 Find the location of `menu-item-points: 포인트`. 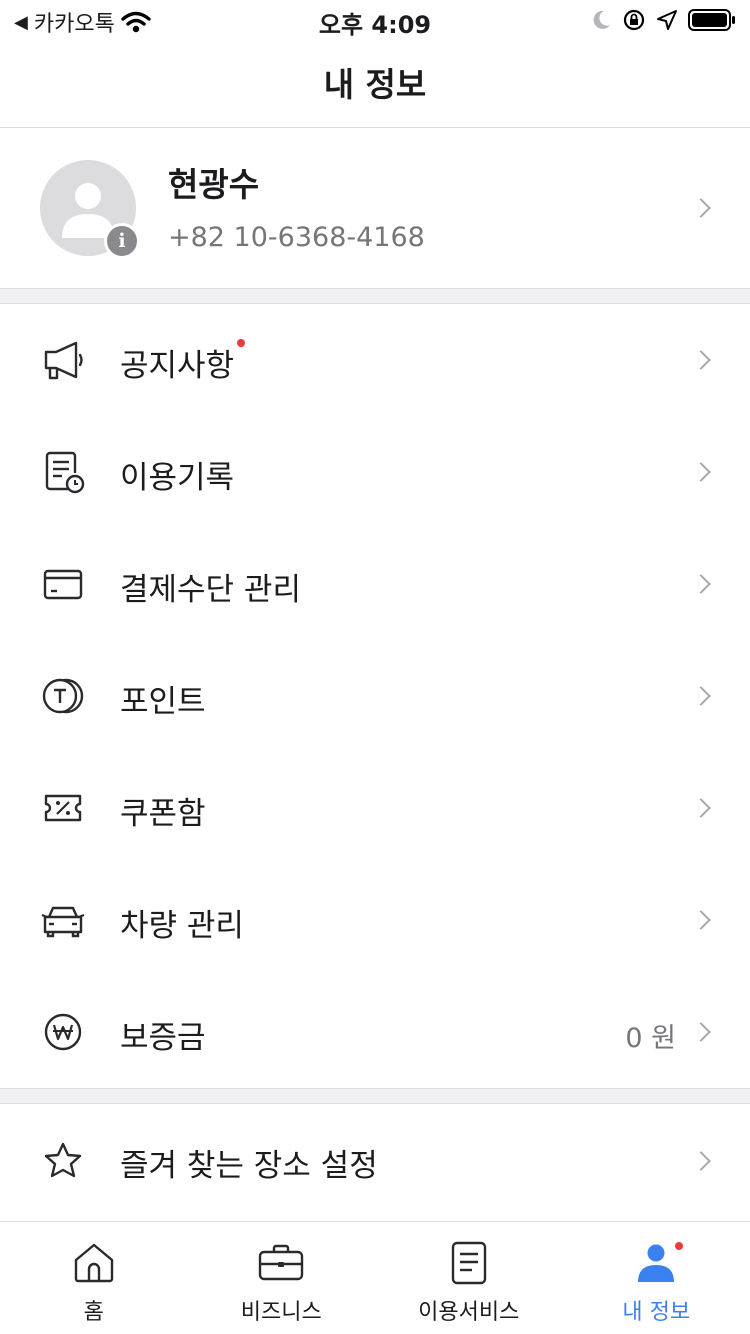

menu-item-points: 포인트 is located at coordinates (375, 696).